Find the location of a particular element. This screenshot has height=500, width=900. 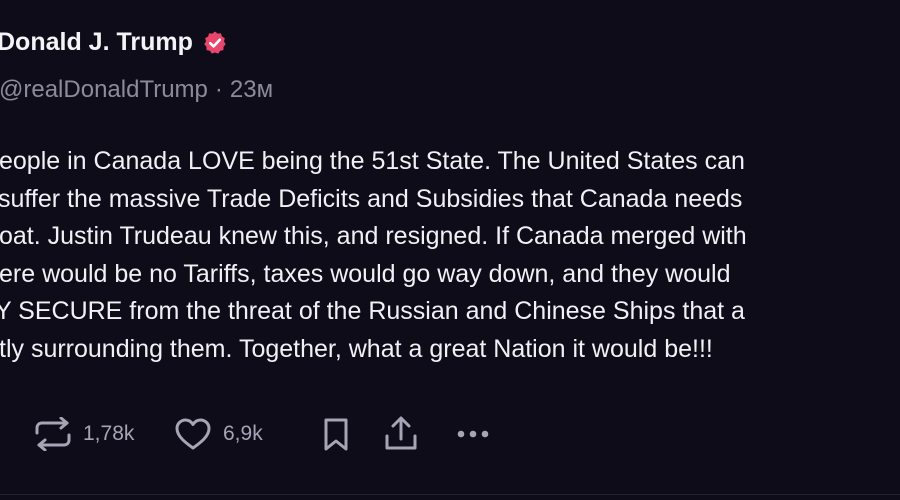

share-button is located at coordinates (420, 434).